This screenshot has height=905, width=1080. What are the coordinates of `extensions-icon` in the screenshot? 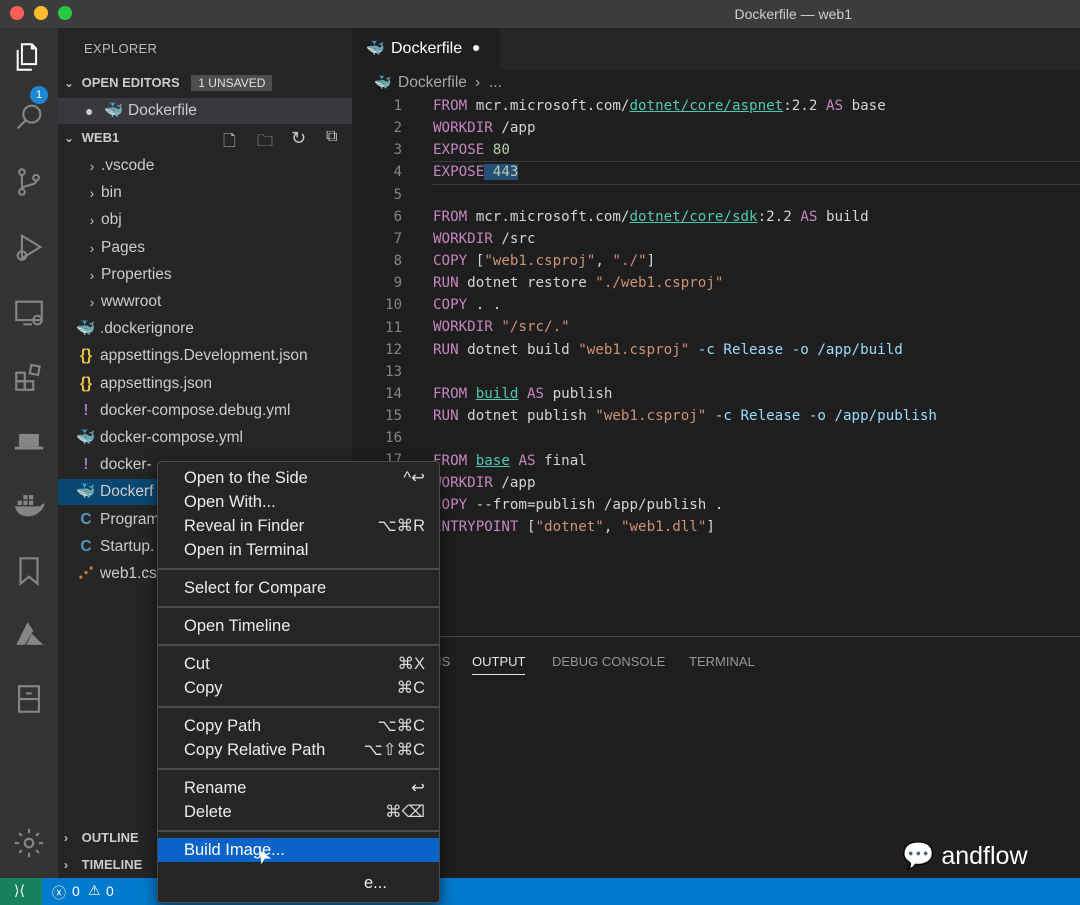 It's located at (29, 377).